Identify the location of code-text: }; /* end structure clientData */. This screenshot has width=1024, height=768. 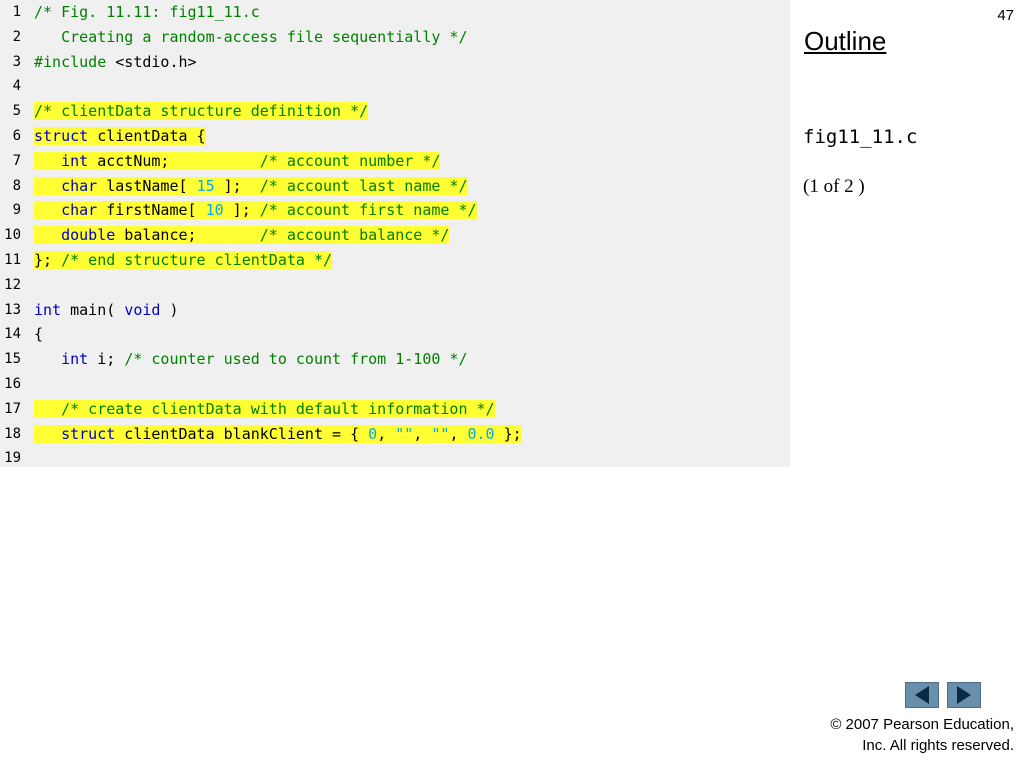
(183, 260).